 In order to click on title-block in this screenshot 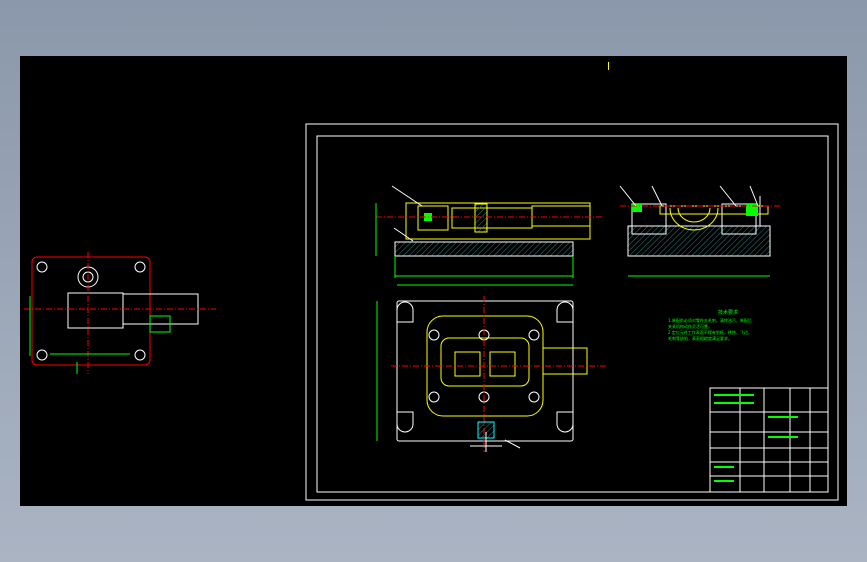, I will do `click(769, 440)`.